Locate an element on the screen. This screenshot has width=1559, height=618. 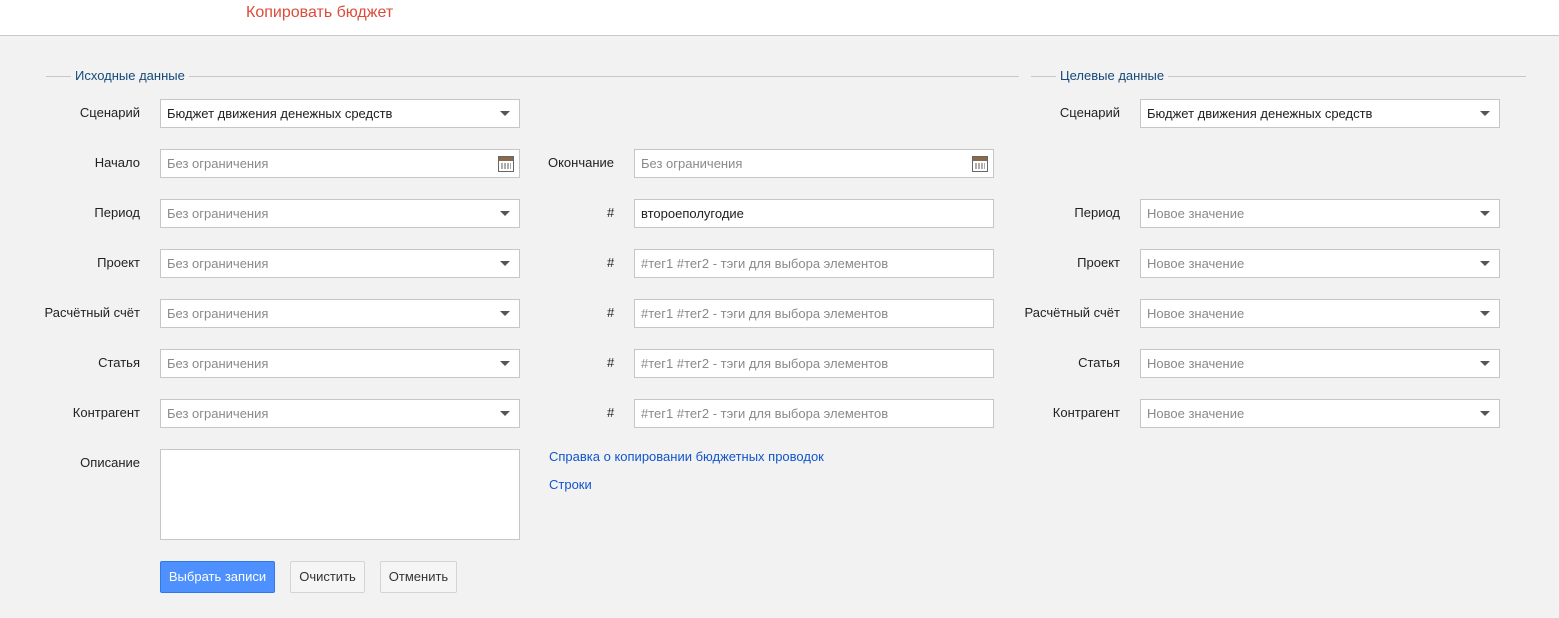
period-tags-value: второеполугодие is located at coordinates (692, 213).